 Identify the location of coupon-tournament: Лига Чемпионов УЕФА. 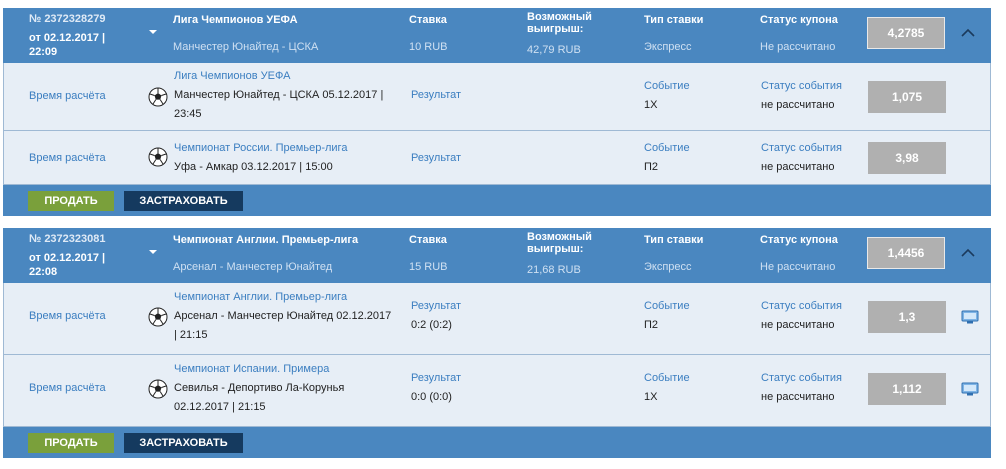
(235, 20).